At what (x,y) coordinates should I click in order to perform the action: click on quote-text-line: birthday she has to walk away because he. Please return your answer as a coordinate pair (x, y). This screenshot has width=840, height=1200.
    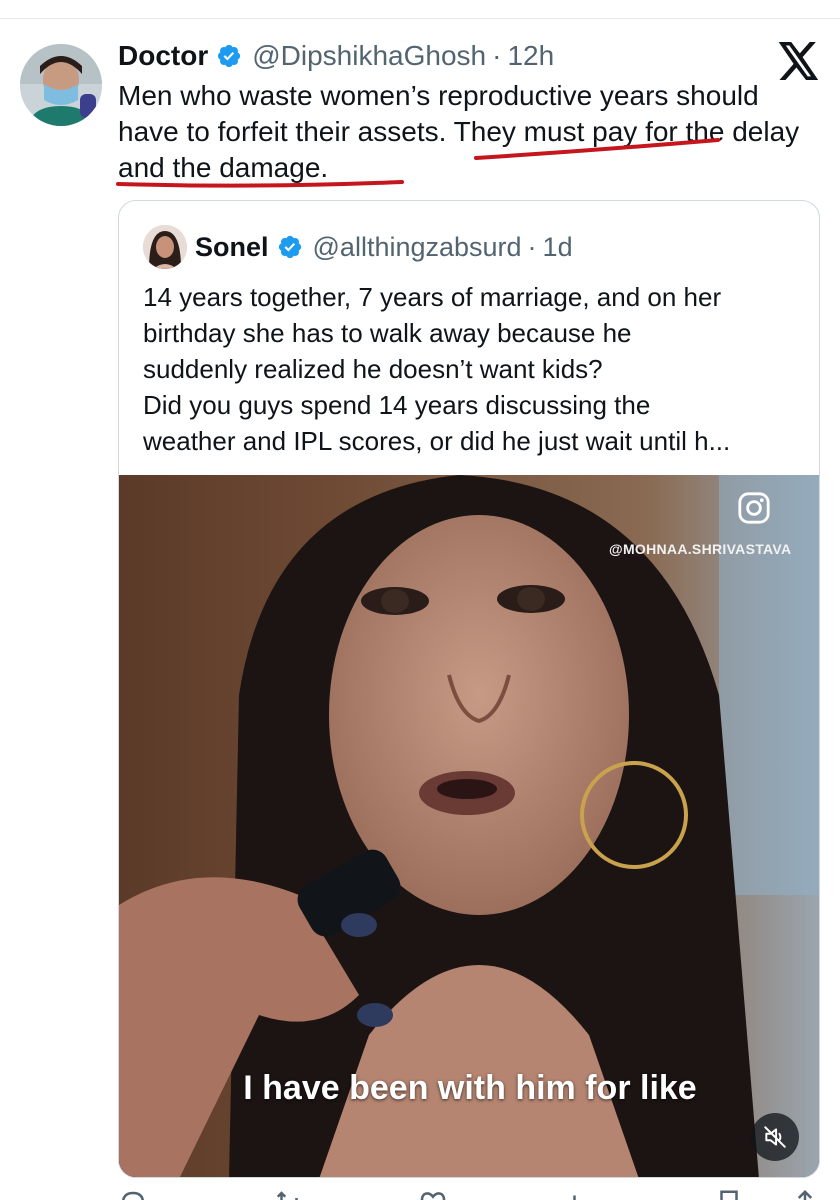
    Looking at the image, I should click on (387, 333).